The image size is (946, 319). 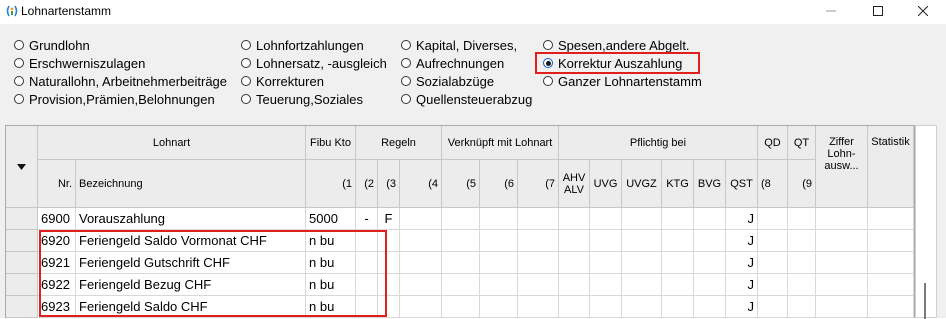 I want to click on radio-erschwerniszulagen: Erschwerniszulagen, so click(x=79, y=63).